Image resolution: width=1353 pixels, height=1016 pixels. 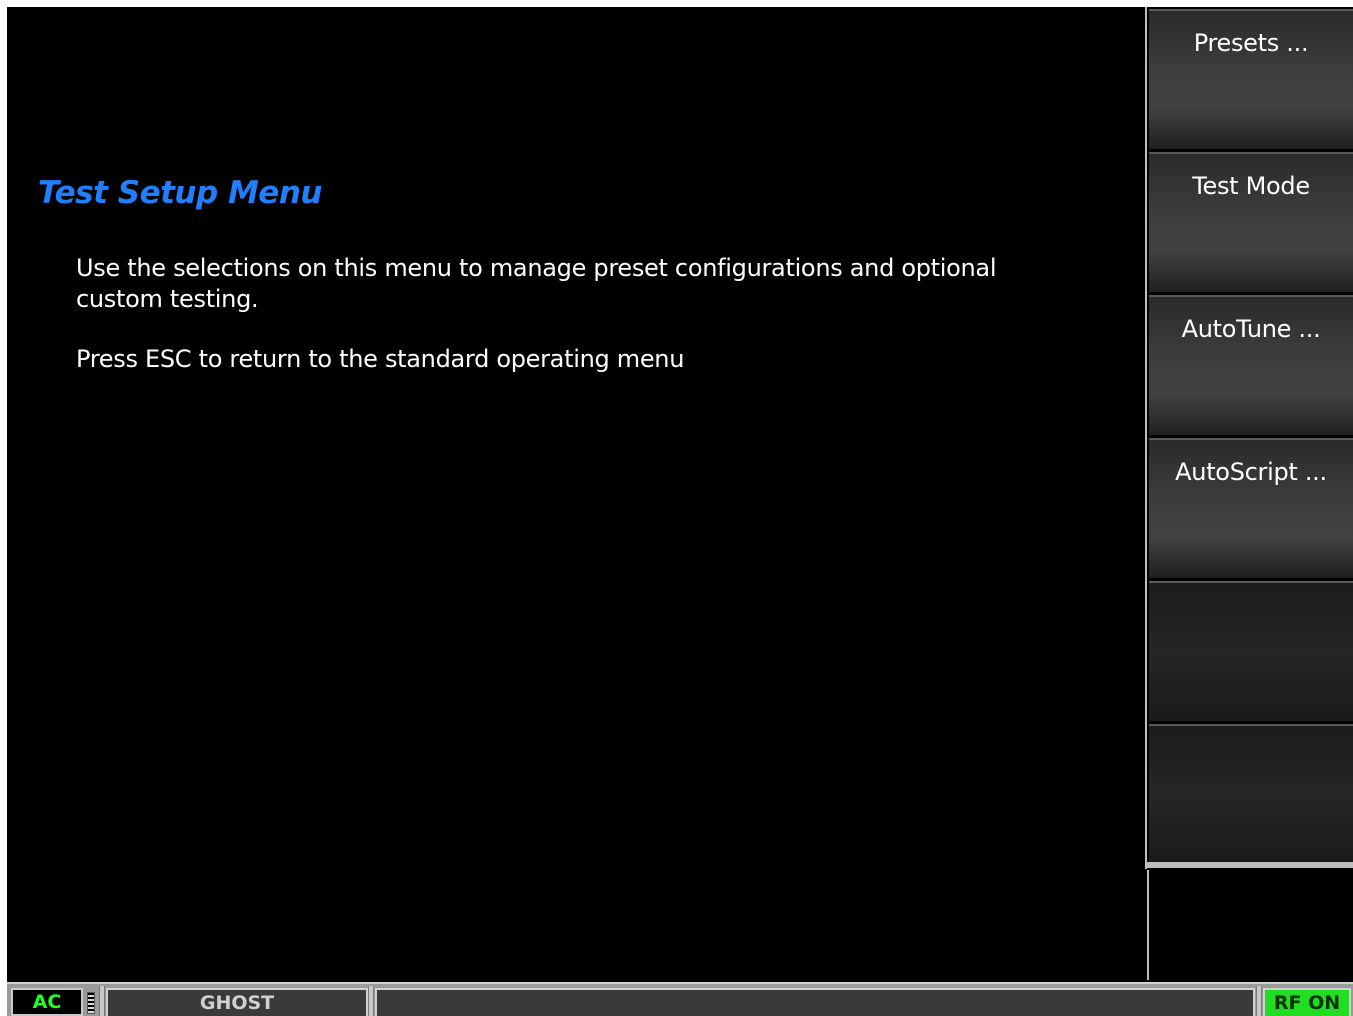 What do you see at coordinates (47, 1002) in the screenshot?
I see `power-source-indicator: AC` at bounding box center [47, 1002].